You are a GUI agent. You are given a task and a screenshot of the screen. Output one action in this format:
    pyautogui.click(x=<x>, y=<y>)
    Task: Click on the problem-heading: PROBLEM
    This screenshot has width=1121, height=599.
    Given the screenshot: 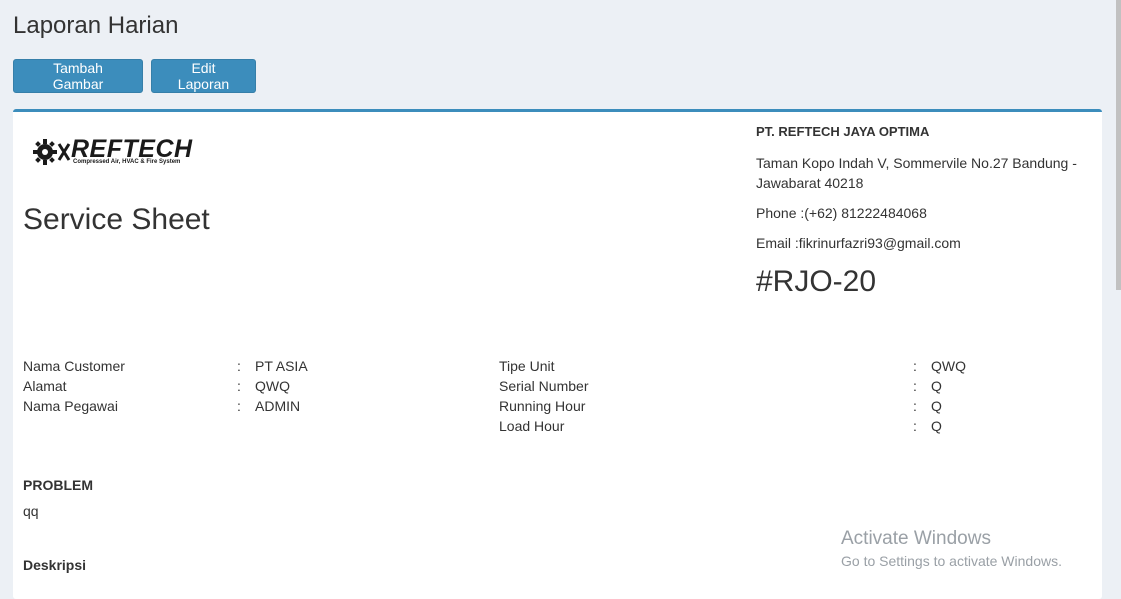 What is the action you would take?
    pyautogui.click(x=58, y=485)
    